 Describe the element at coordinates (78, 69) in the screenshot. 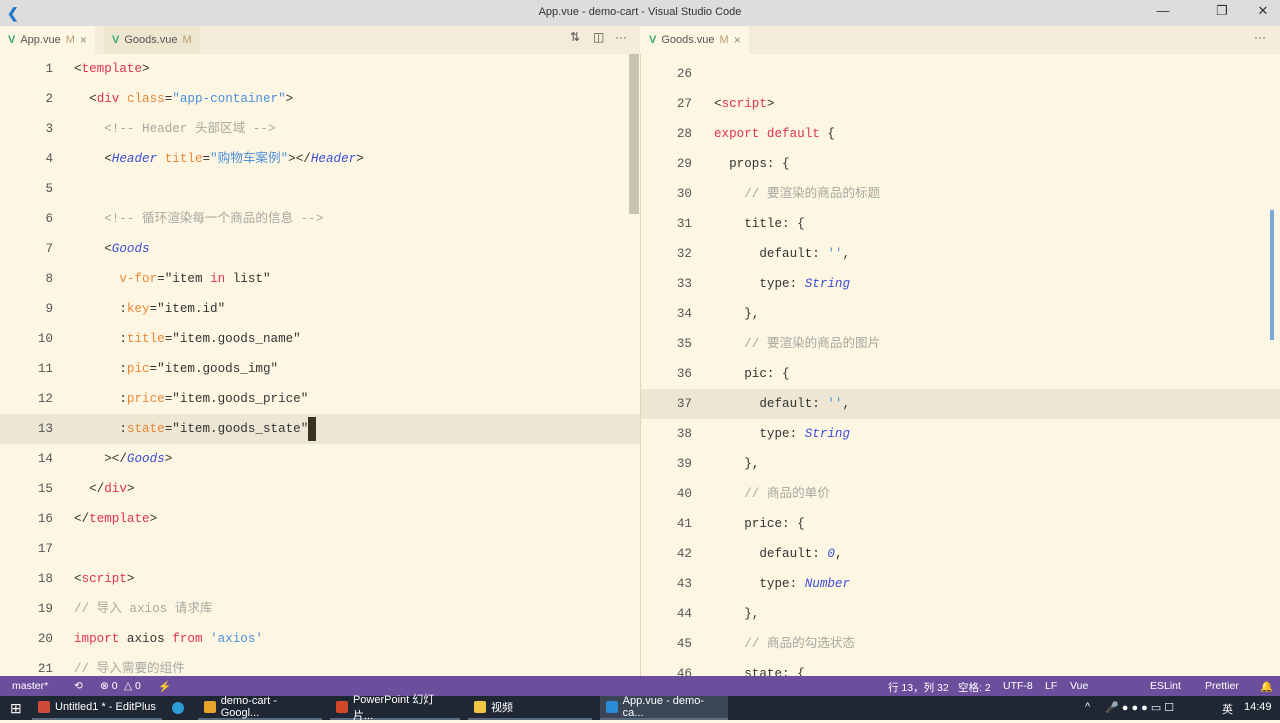

I see `code-token: <` at that location.